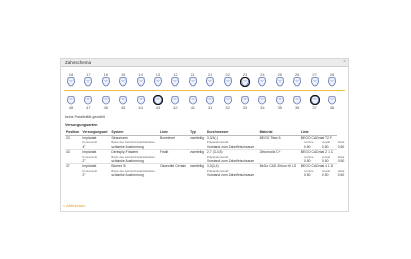 The height and width of the screenshot is (259, 411). What do you see at coordinates (71, 107) in the screenshot?
I see `tooth-number: 48` at bounding box center [71, 107].